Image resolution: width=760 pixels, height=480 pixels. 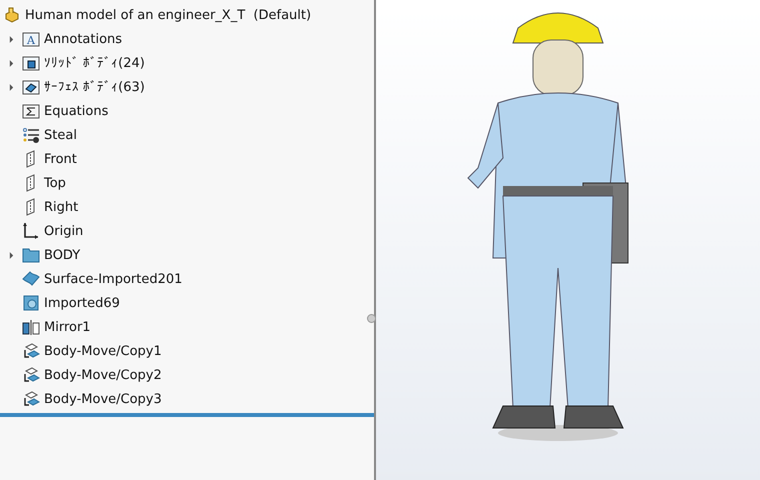 I want to click on feature-item: Right, so click(x=61, y=207).